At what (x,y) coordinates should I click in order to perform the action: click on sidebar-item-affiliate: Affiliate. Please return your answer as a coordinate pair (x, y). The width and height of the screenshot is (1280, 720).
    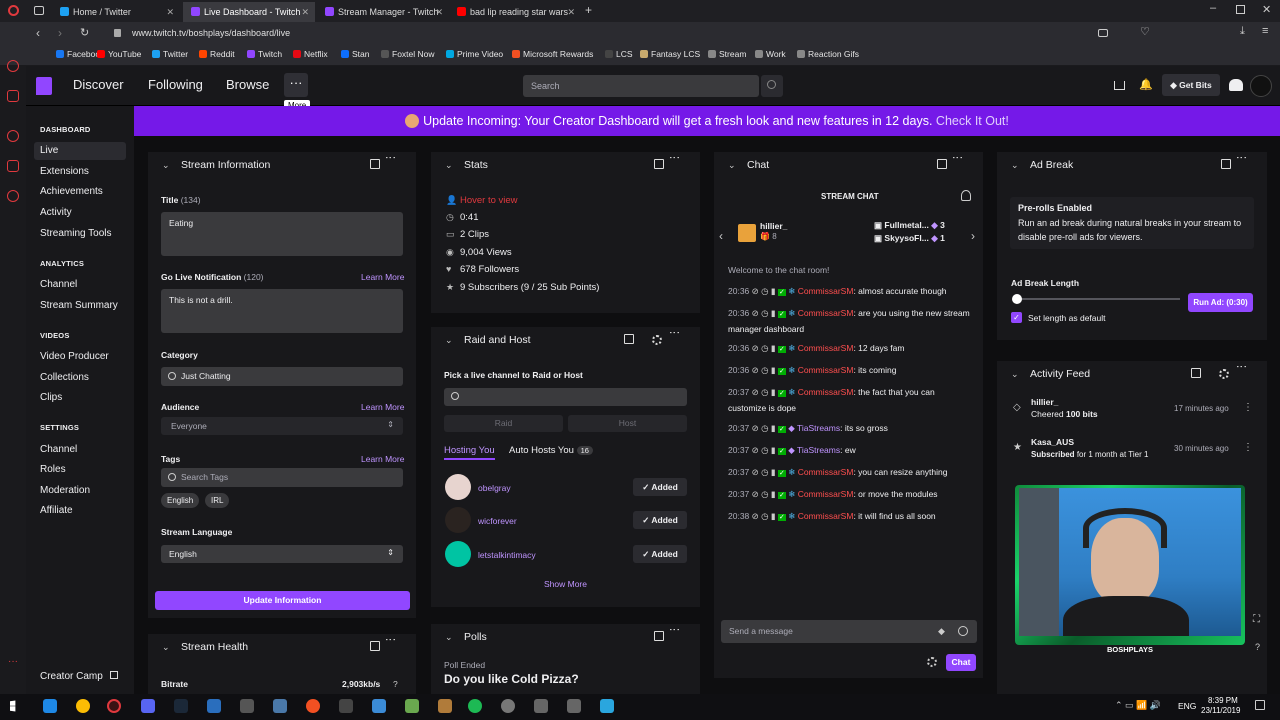
    Looking at the image, I should click on (56, 510).